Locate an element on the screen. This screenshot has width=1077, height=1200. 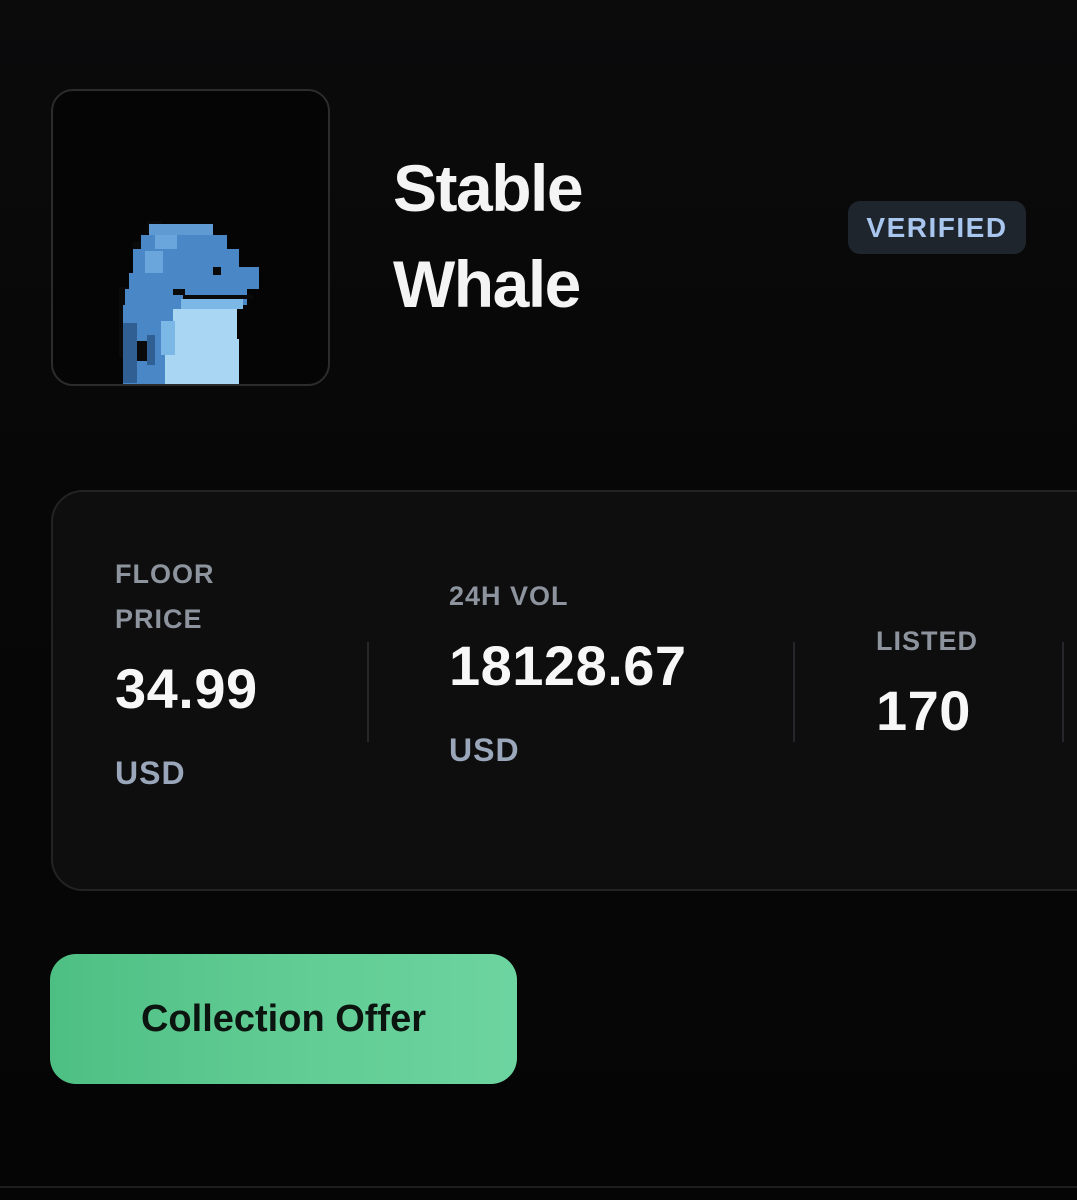
collection-offer-button: Collection Offer is located at coordinates (283, 1019).